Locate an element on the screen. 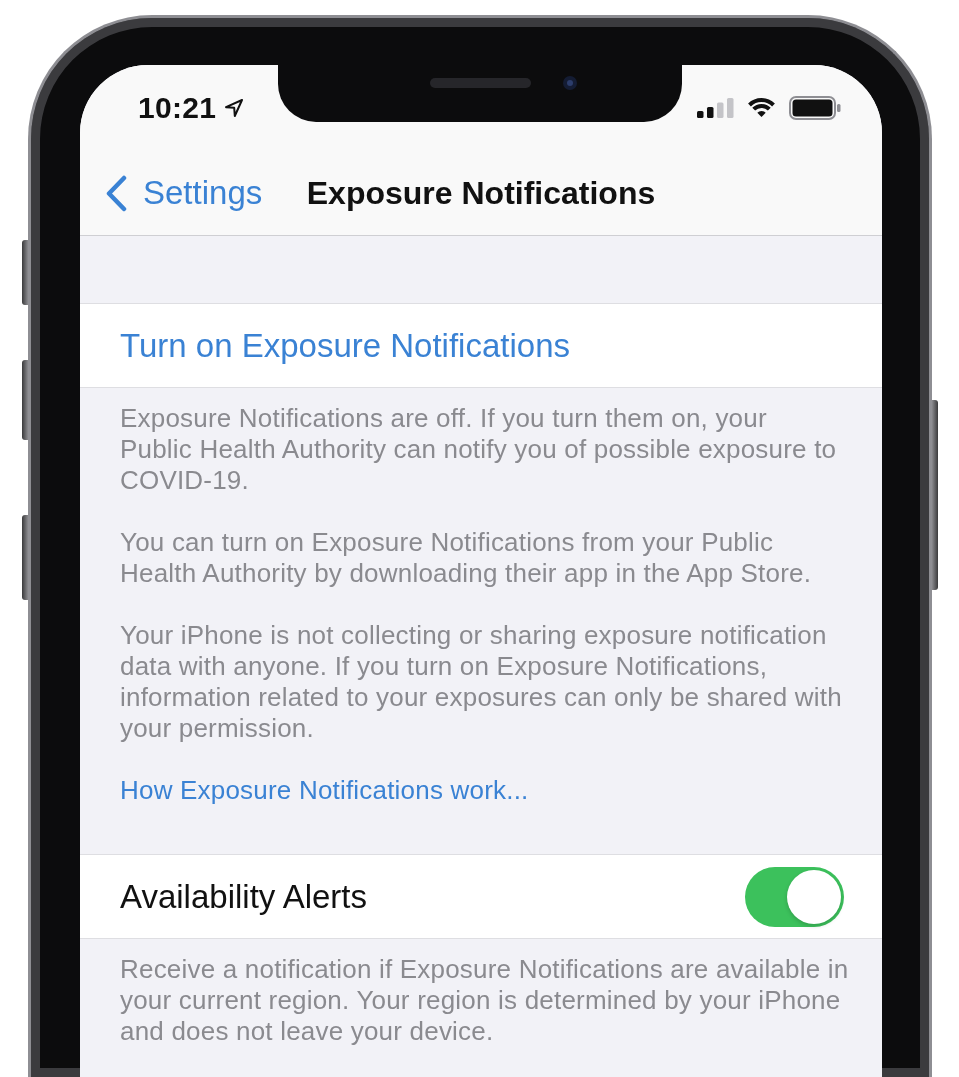  row-label: Availability Alerts is located at coordinates (243, 896).